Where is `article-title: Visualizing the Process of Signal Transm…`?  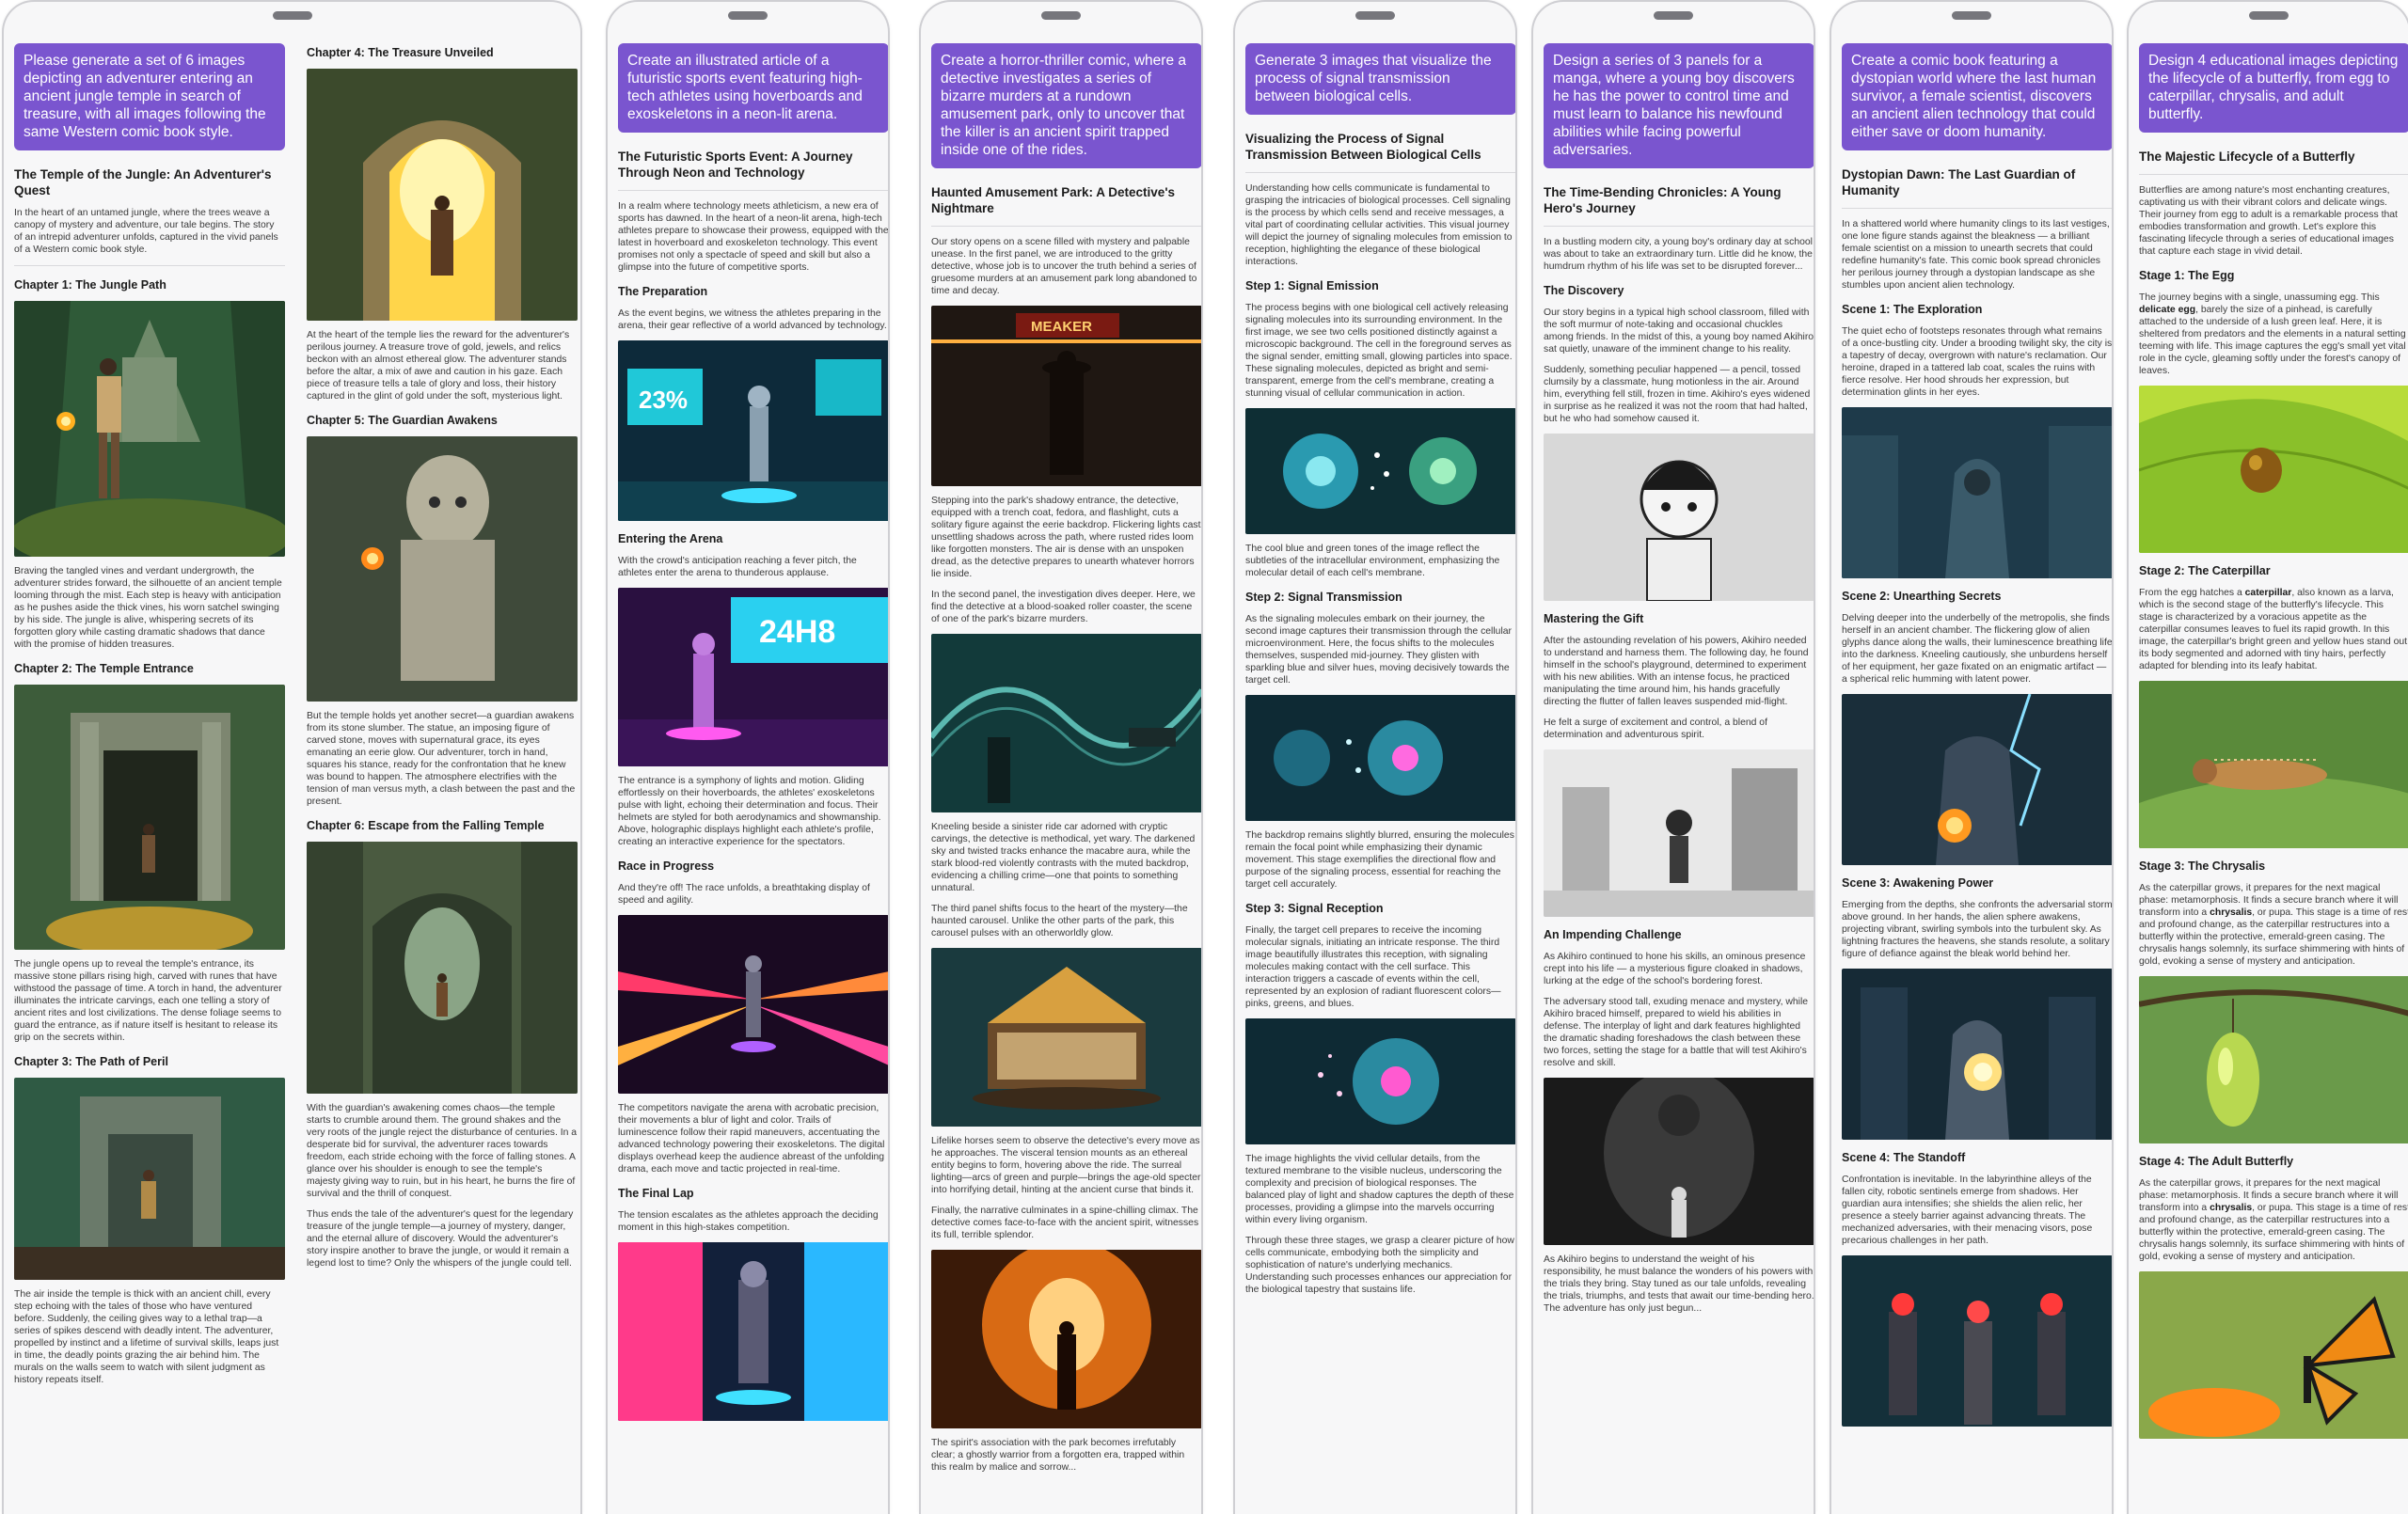 article-title: Visualizing the Process of Signal Transm… is located at coordinates (1363, 147).